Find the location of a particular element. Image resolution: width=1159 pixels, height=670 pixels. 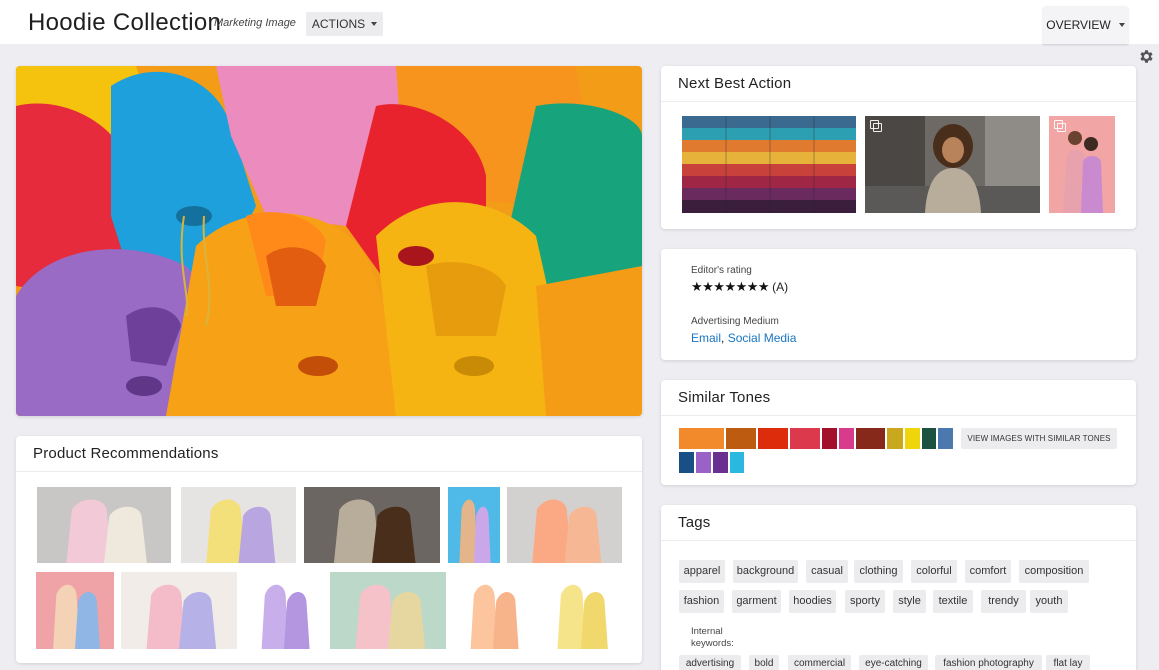

tag-chip: garment is located at coordinates (756, 601).